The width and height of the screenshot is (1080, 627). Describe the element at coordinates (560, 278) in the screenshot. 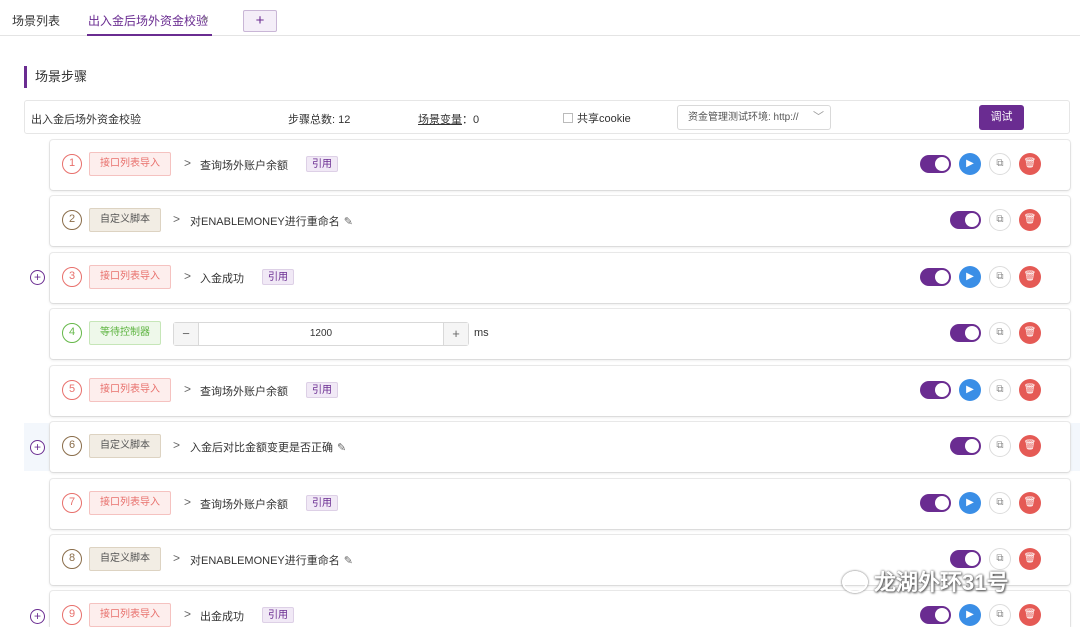

I see `step-row: 3 接口列表导入 > 入金成功 引用 ▶ ⧉ 🗑` at that location.